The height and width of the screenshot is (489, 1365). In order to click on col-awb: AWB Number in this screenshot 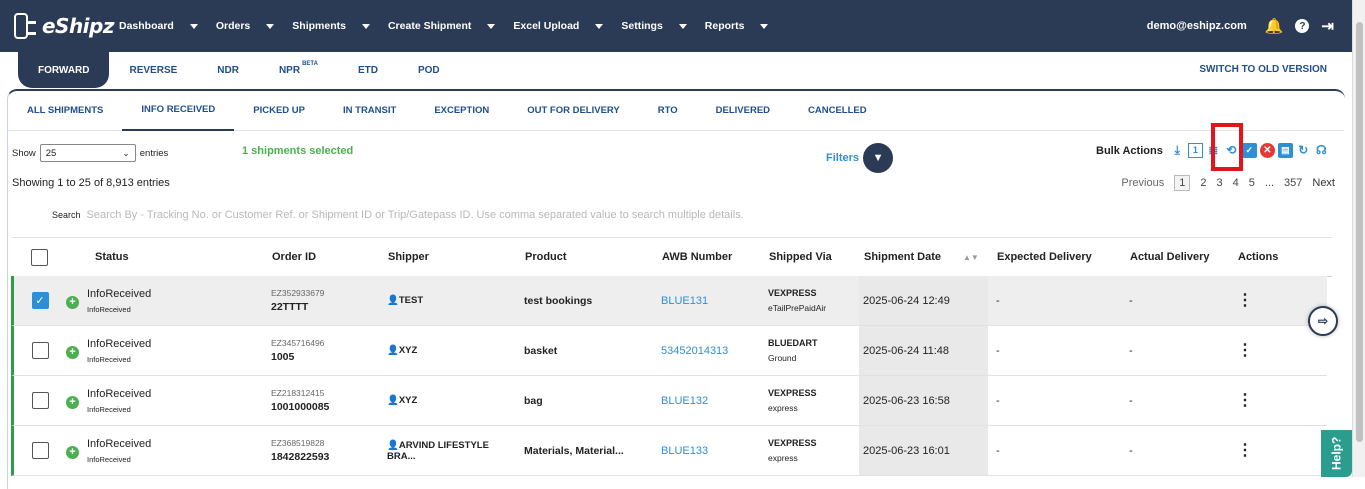, I will do `click(697, 257)`.